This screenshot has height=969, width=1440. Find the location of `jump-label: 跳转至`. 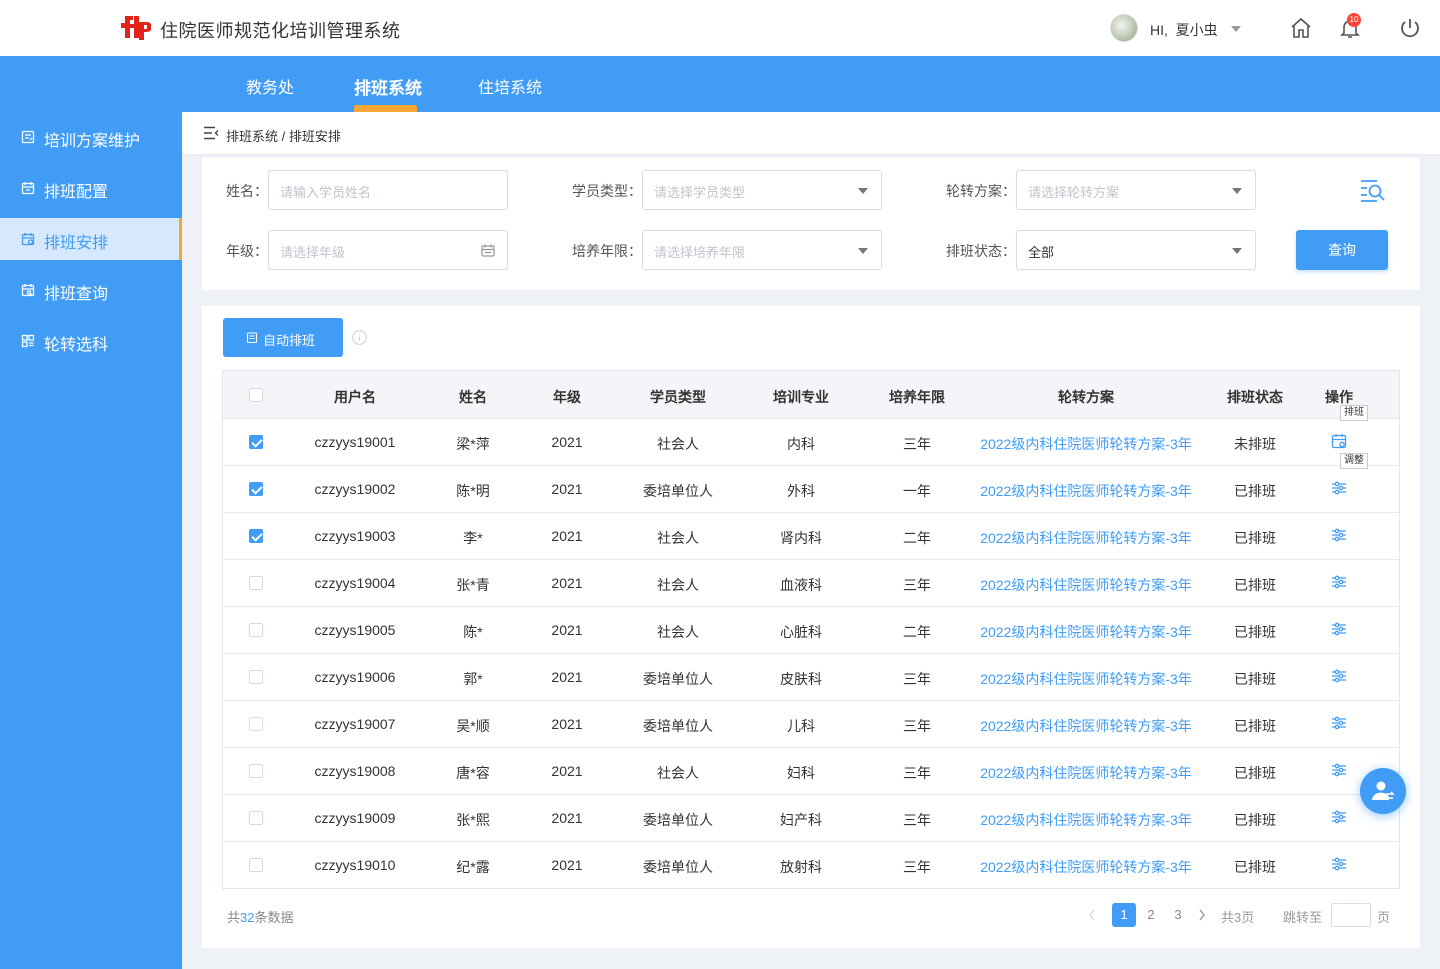

jump-label: 跳转至 is located at coordinates (1303, 917).